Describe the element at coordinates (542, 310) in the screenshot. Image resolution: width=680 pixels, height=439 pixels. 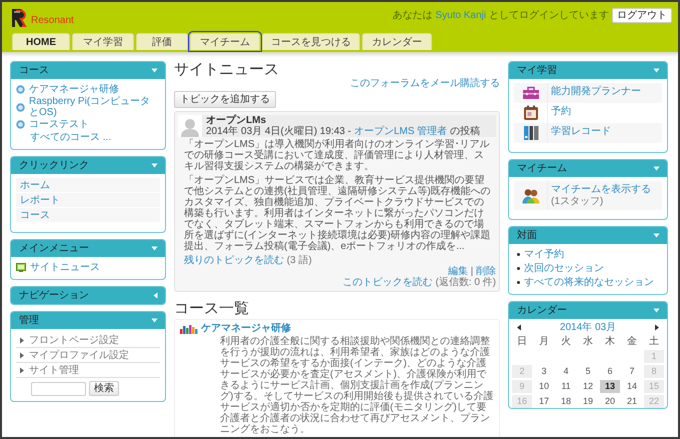
I see `block-title: カレンダー` at that location.